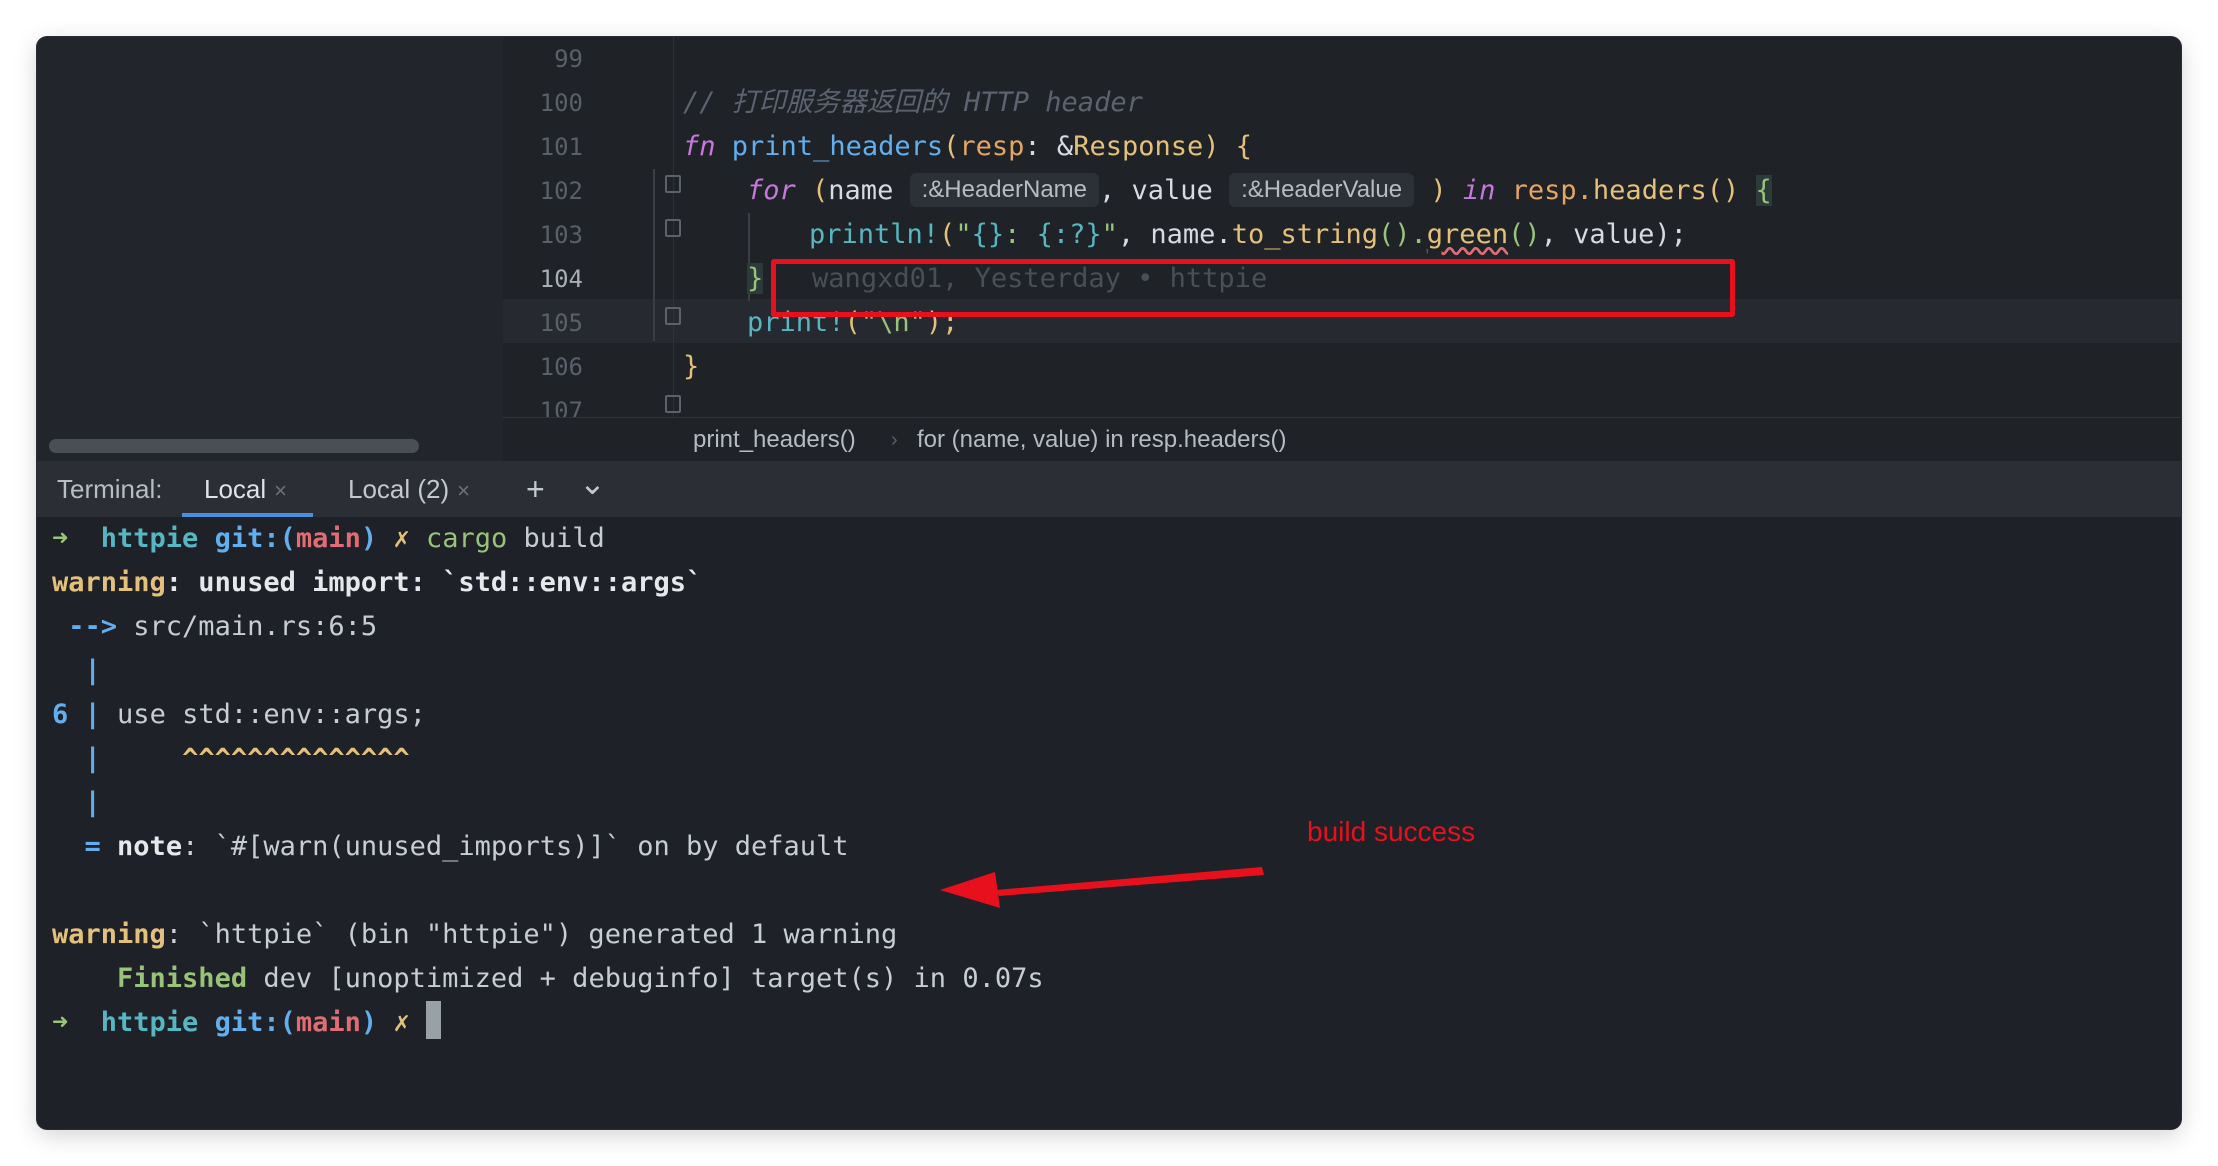 This screenshot has width=2218, height=1166. Describe the element at coordinates (1130, 881) in the screenshot. I see `arrow-shaft` at that location.